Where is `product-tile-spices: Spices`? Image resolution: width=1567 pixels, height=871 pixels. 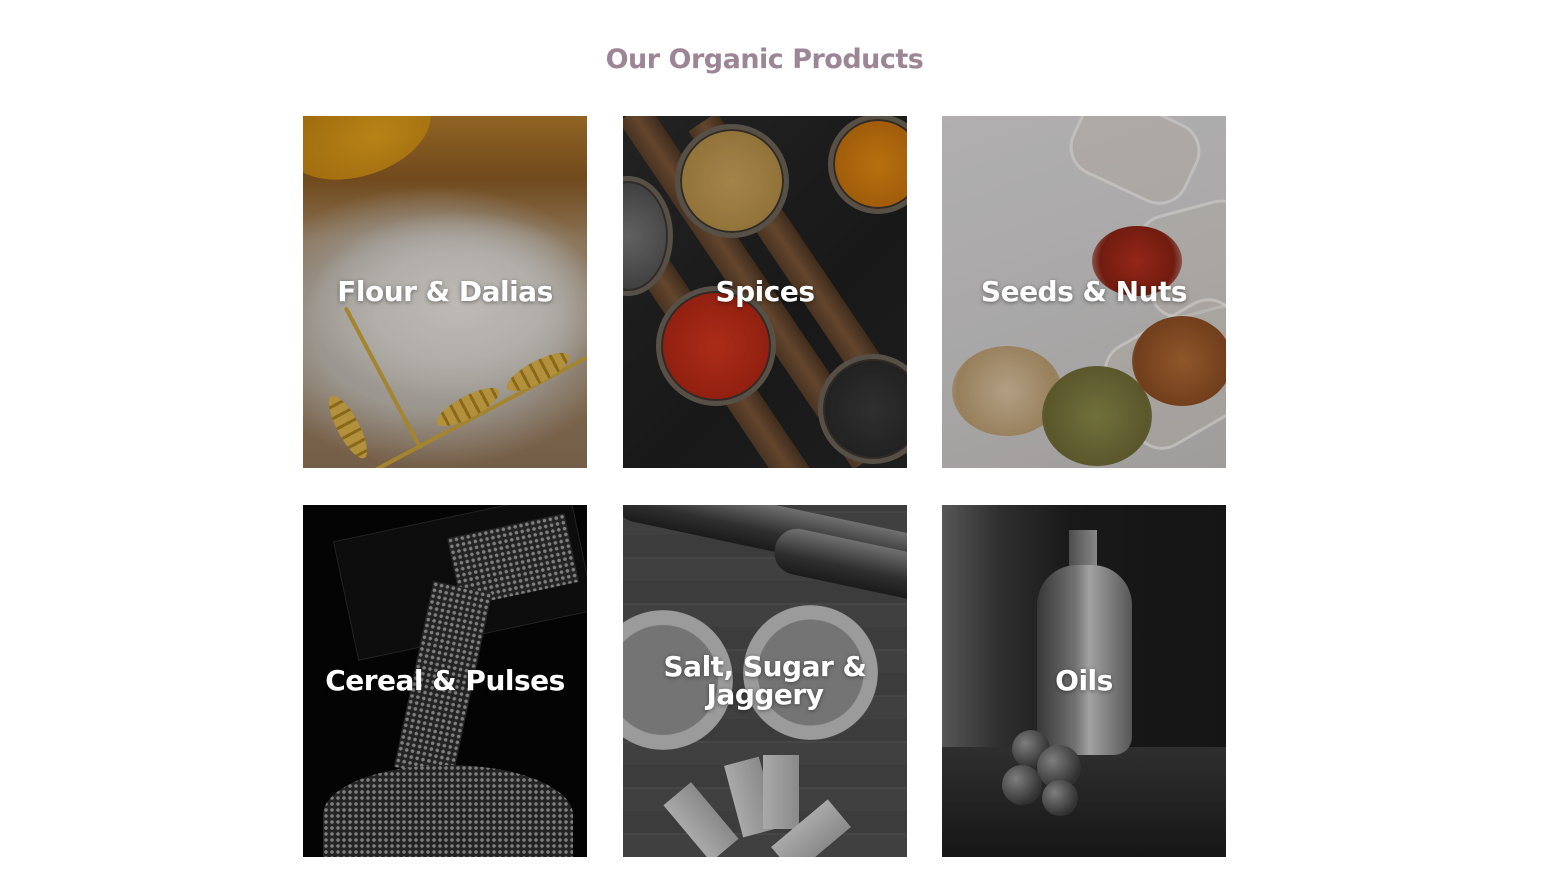
product-tile-spices: Spices is located at coordinates (765, 292).